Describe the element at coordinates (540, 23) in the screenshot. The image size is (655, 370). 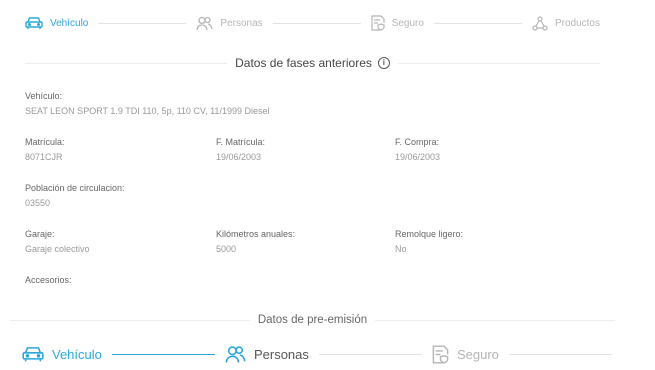
I see `nodes-icon` at that location.